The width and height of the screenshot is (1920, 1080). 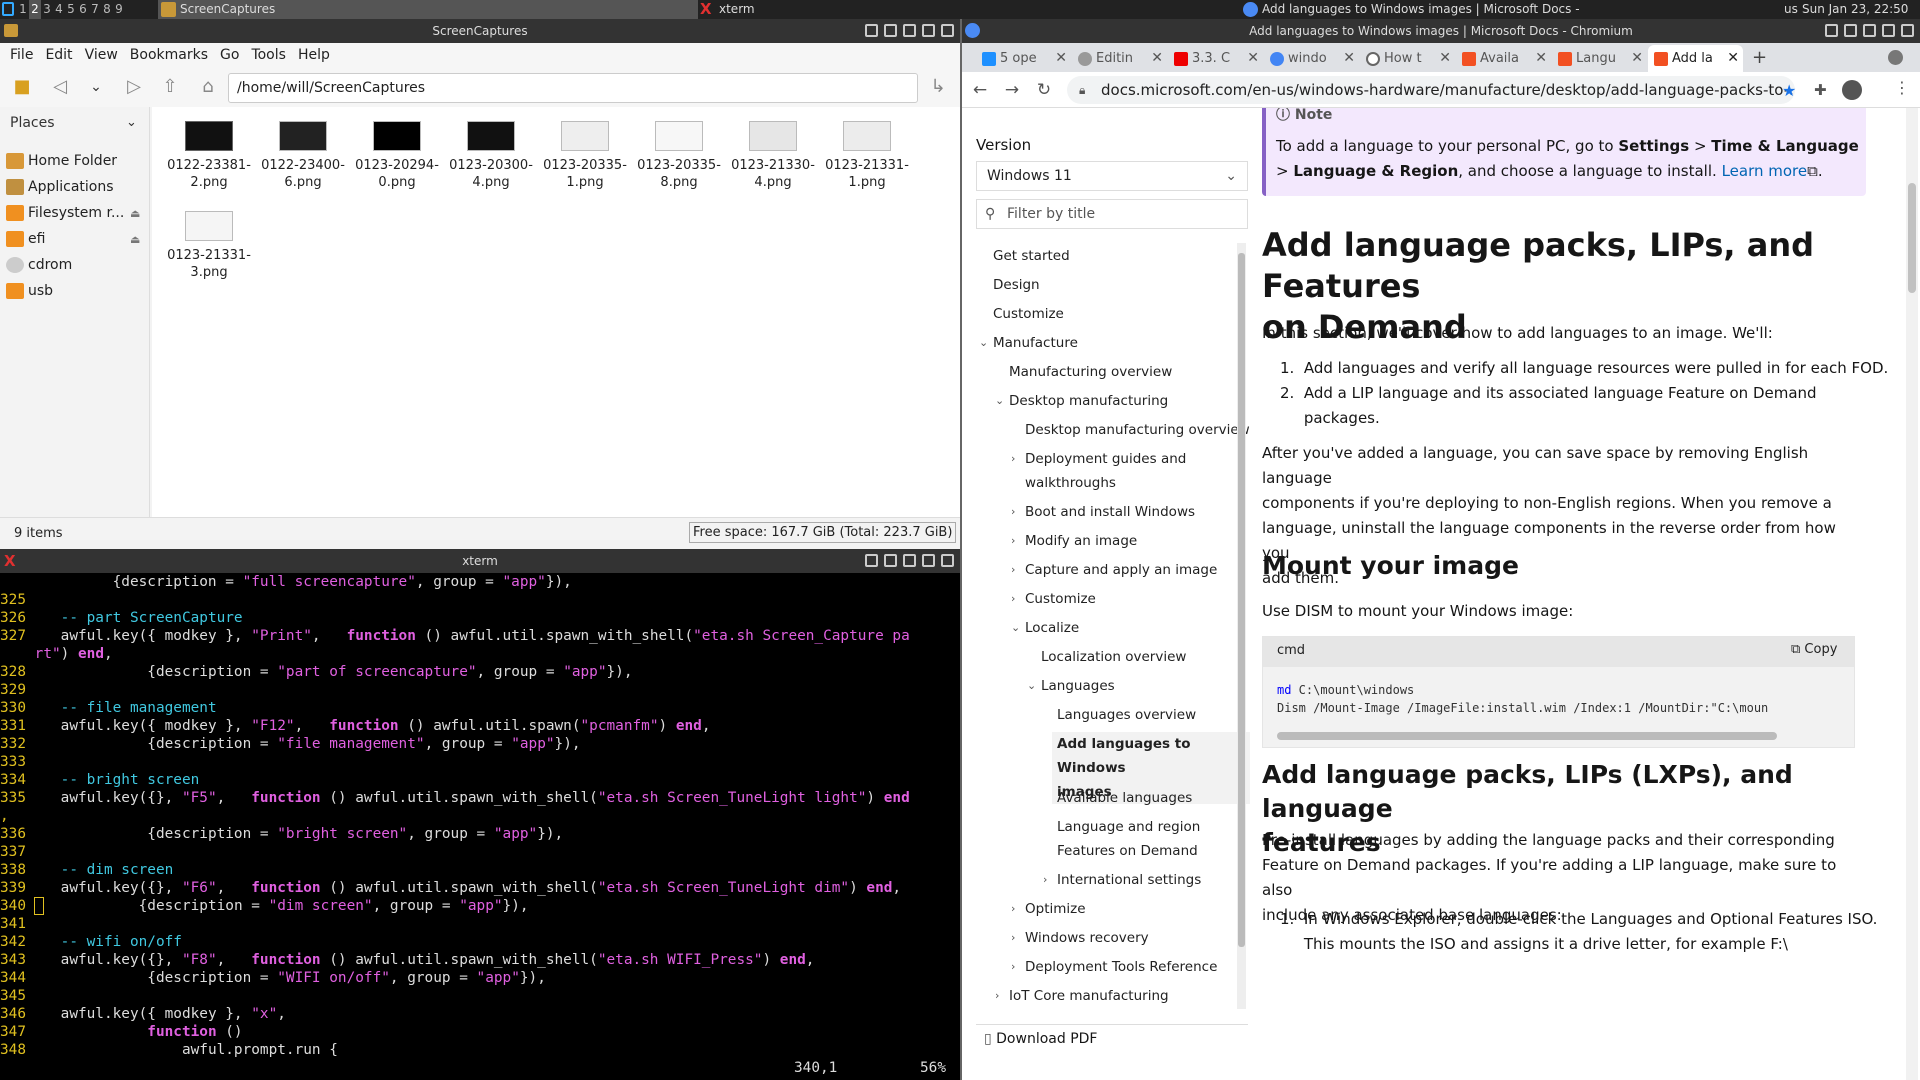 I want to click on toc-deployment-guides: › Deployment guides and walkthroughs, so click(x=1098, y=471).